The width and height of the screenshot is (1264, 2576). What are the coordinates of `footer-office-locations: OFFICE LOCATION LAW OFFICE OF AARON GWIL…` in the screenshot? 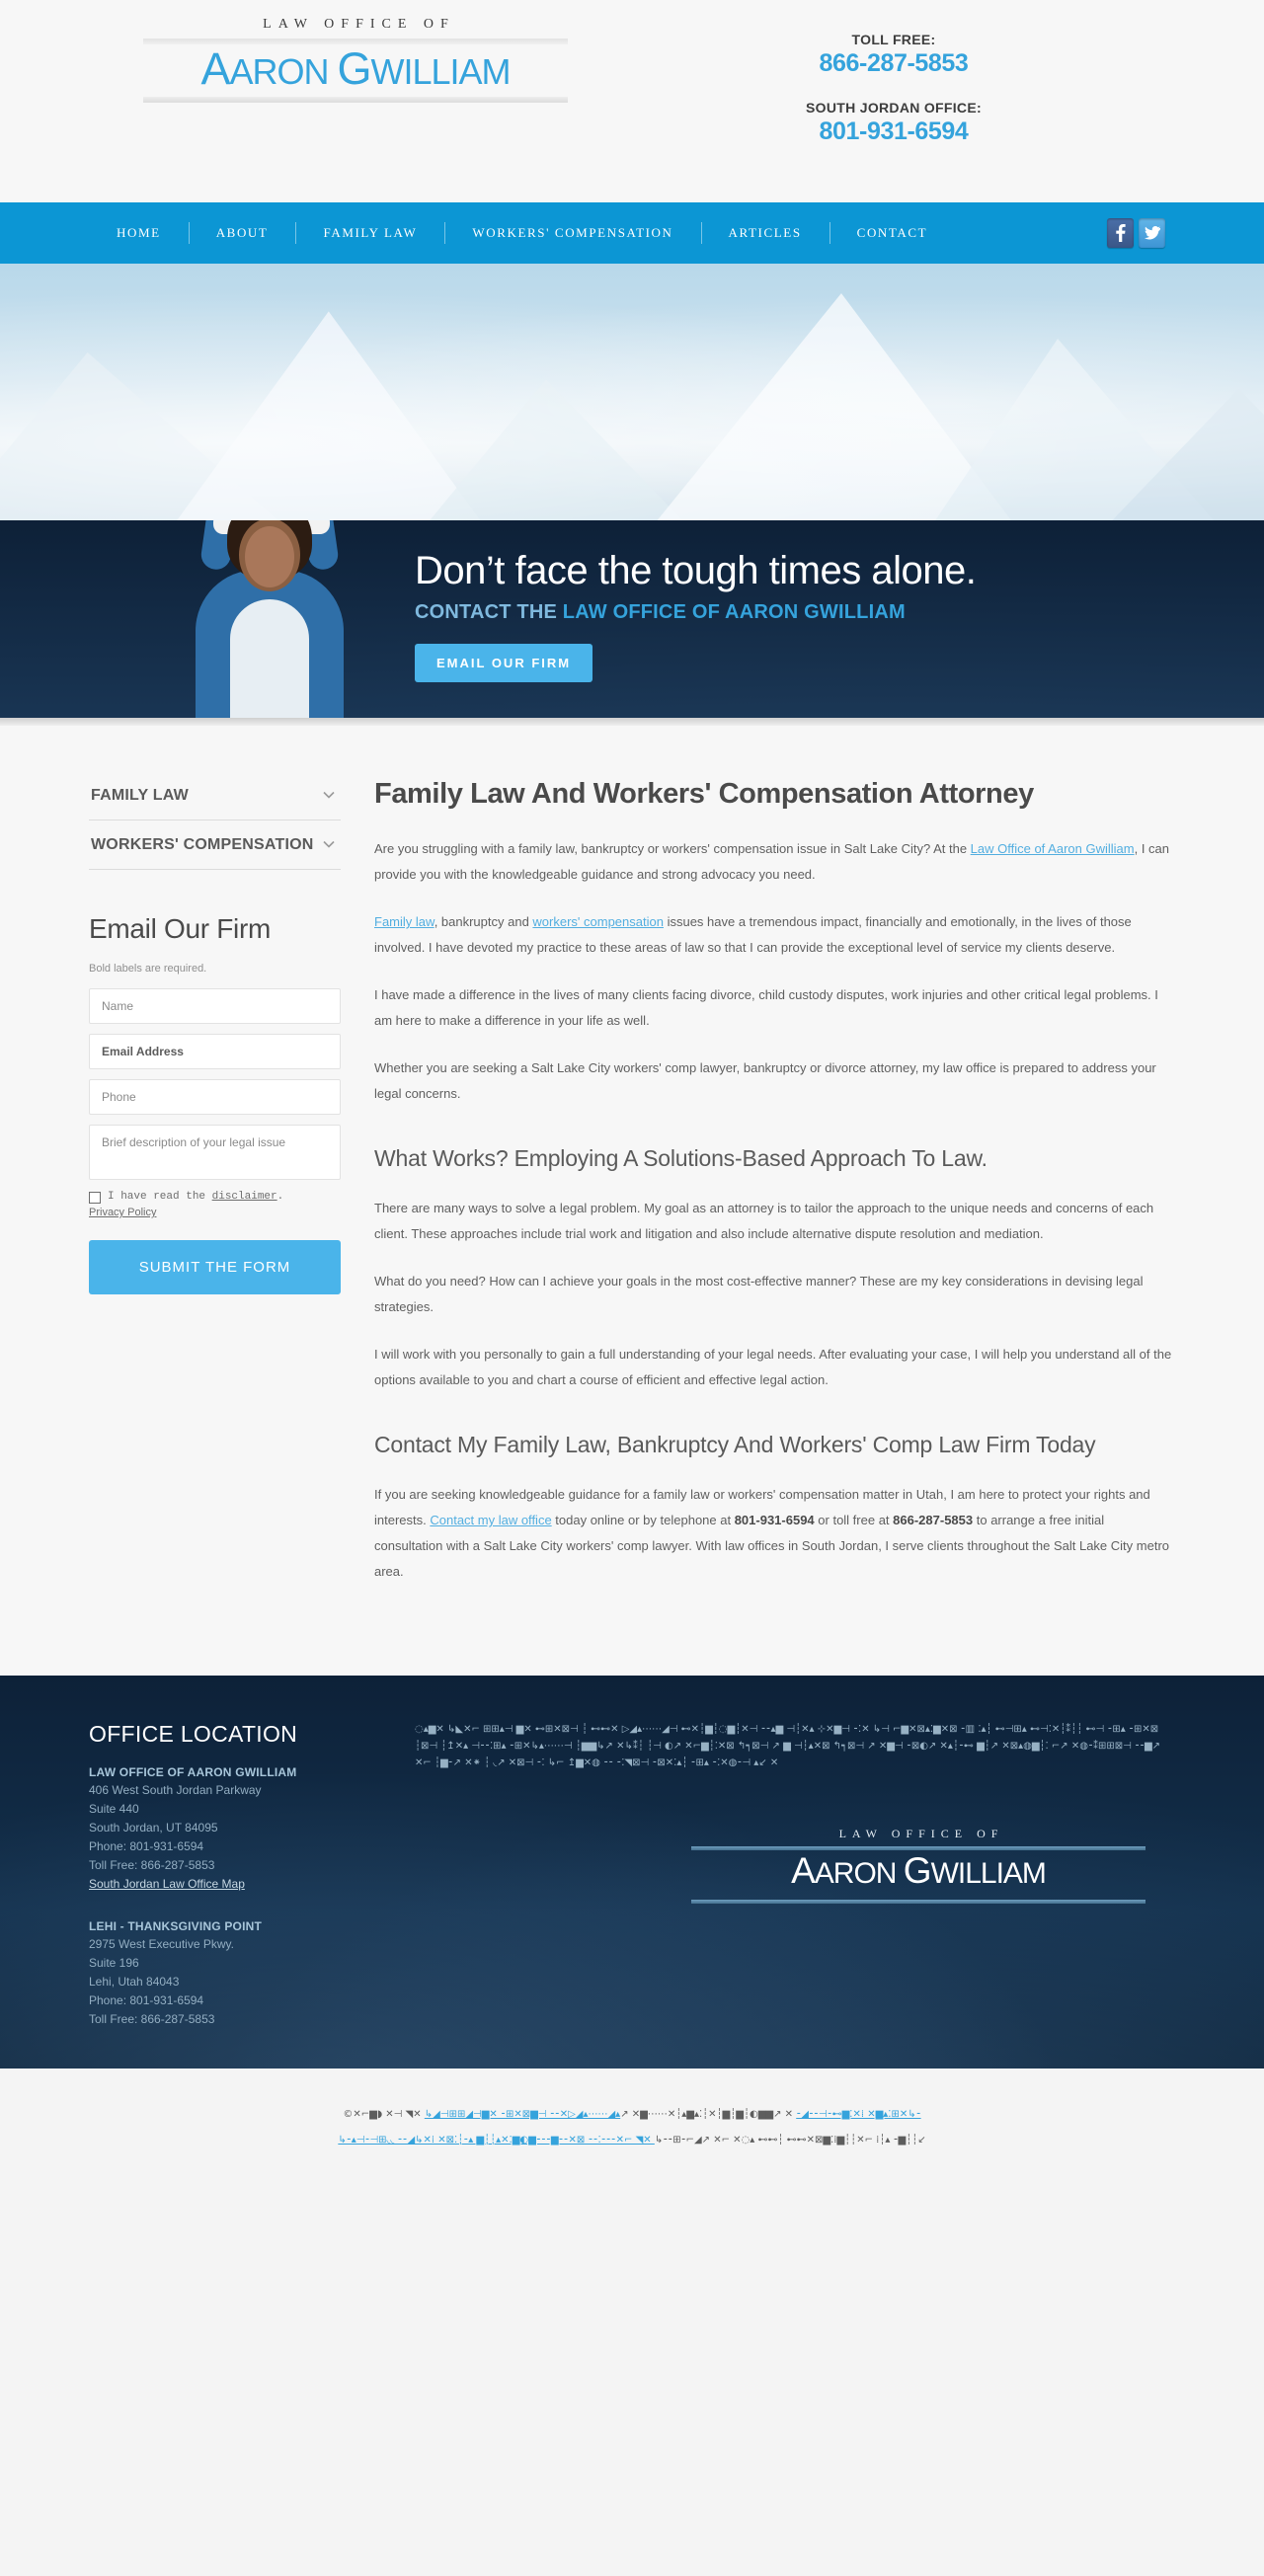 It's located at (232, 1875).